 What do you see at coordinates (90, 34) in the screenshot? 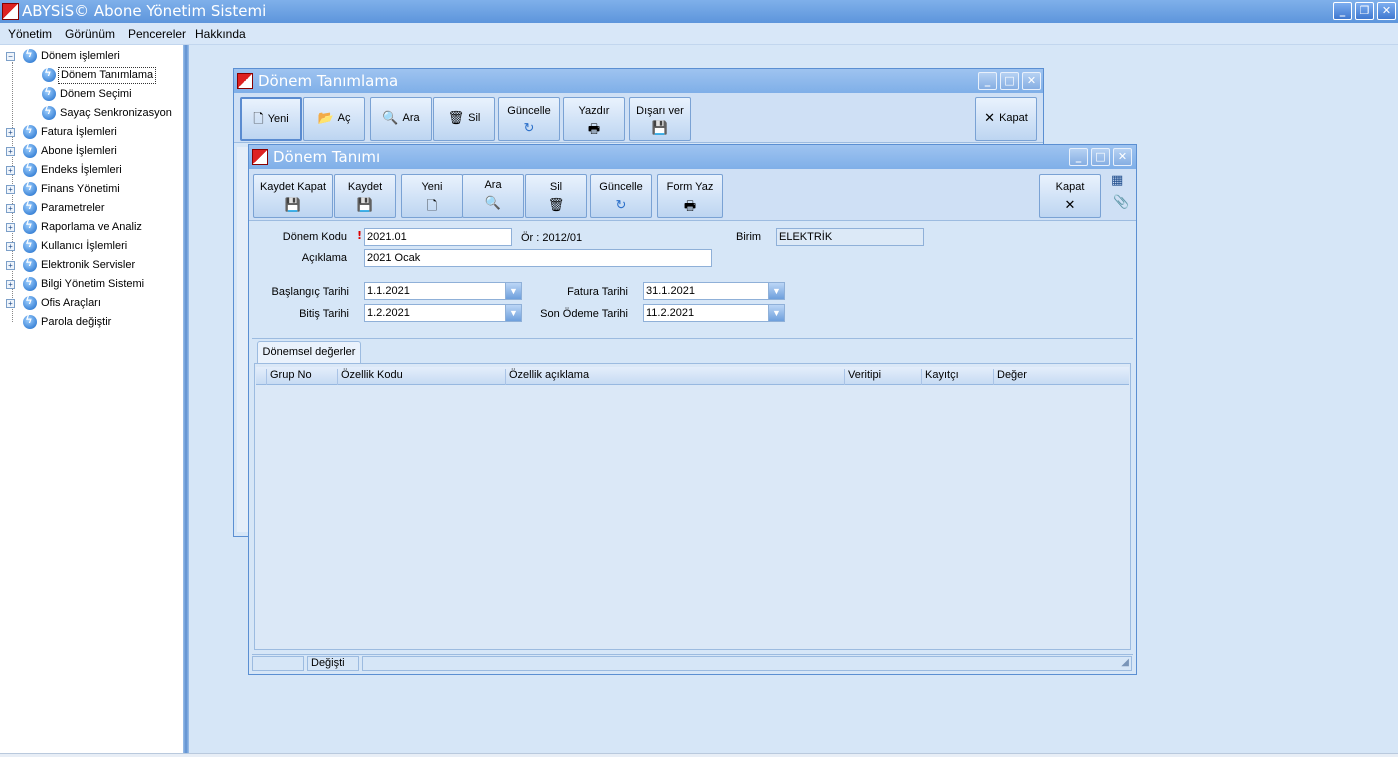
I see `menu-gorunum: Görünüm` at bounding box center [90, 34].